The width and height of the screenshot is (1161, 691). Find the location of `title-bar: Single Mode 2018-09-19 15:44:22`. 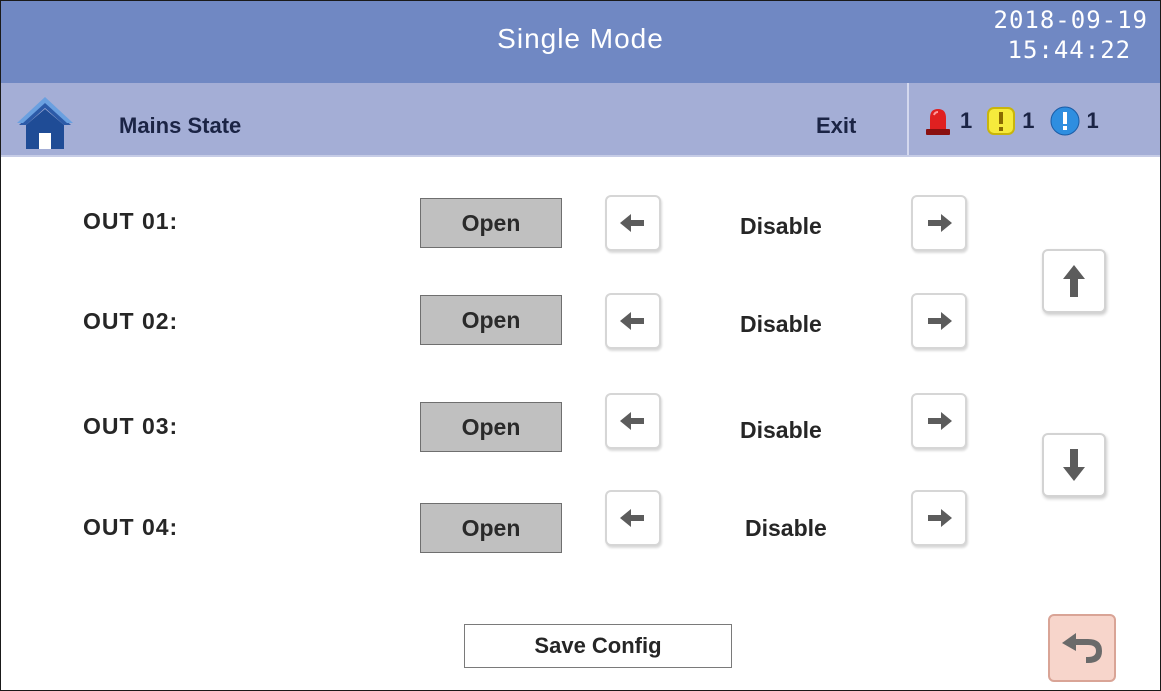

title-bar: Single Mode 2018-09-19 15:44:22 is located at coordinates (580, 42).